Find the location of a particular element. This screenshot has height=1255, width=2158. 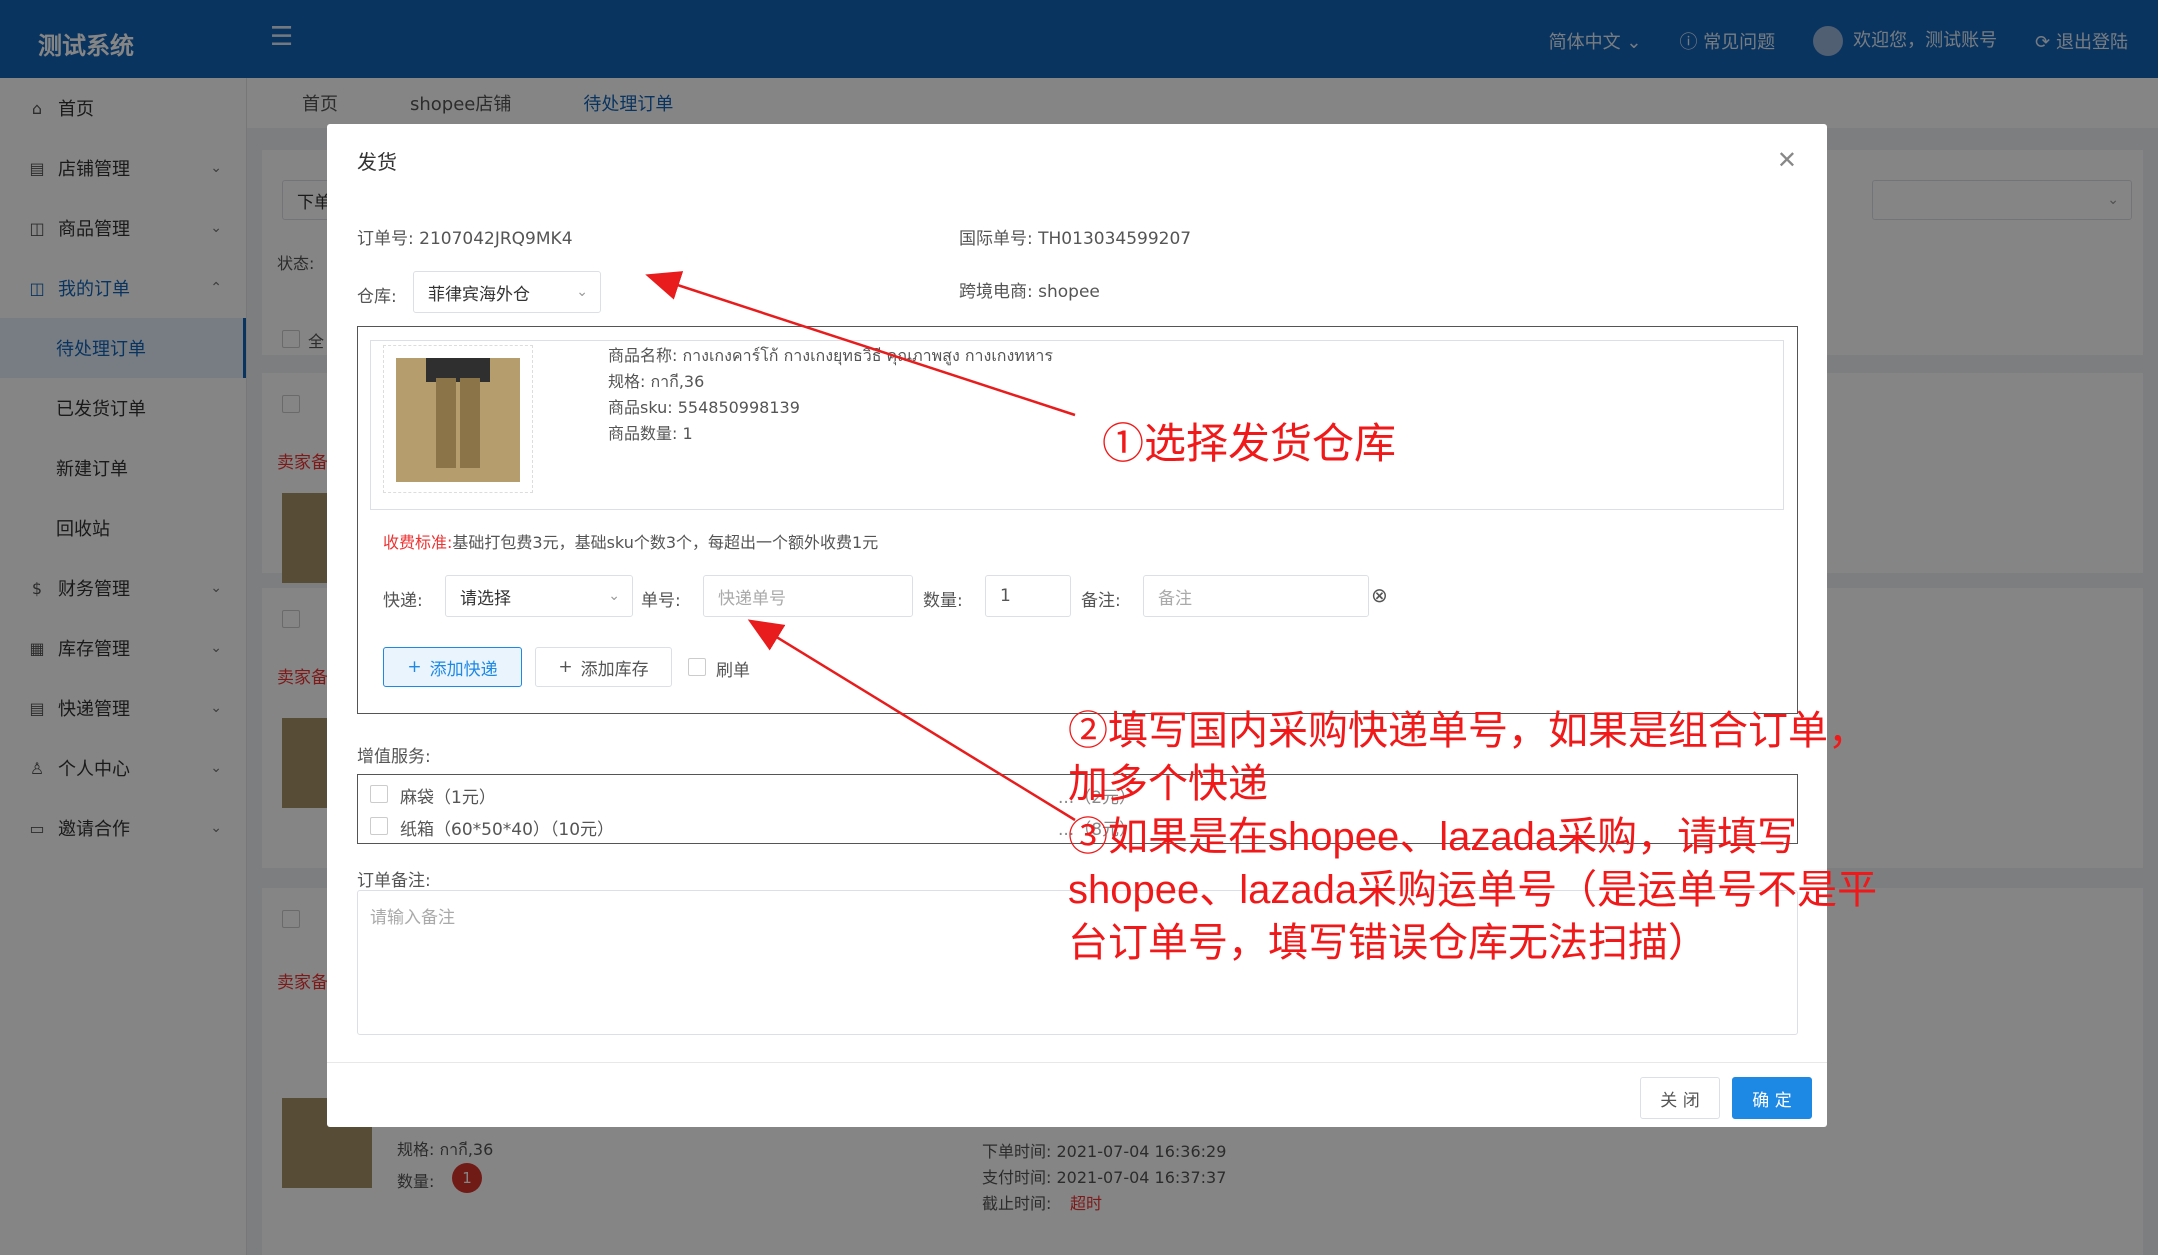

product-qty: 商品数量: 1 is located at coordinates (650, 433).